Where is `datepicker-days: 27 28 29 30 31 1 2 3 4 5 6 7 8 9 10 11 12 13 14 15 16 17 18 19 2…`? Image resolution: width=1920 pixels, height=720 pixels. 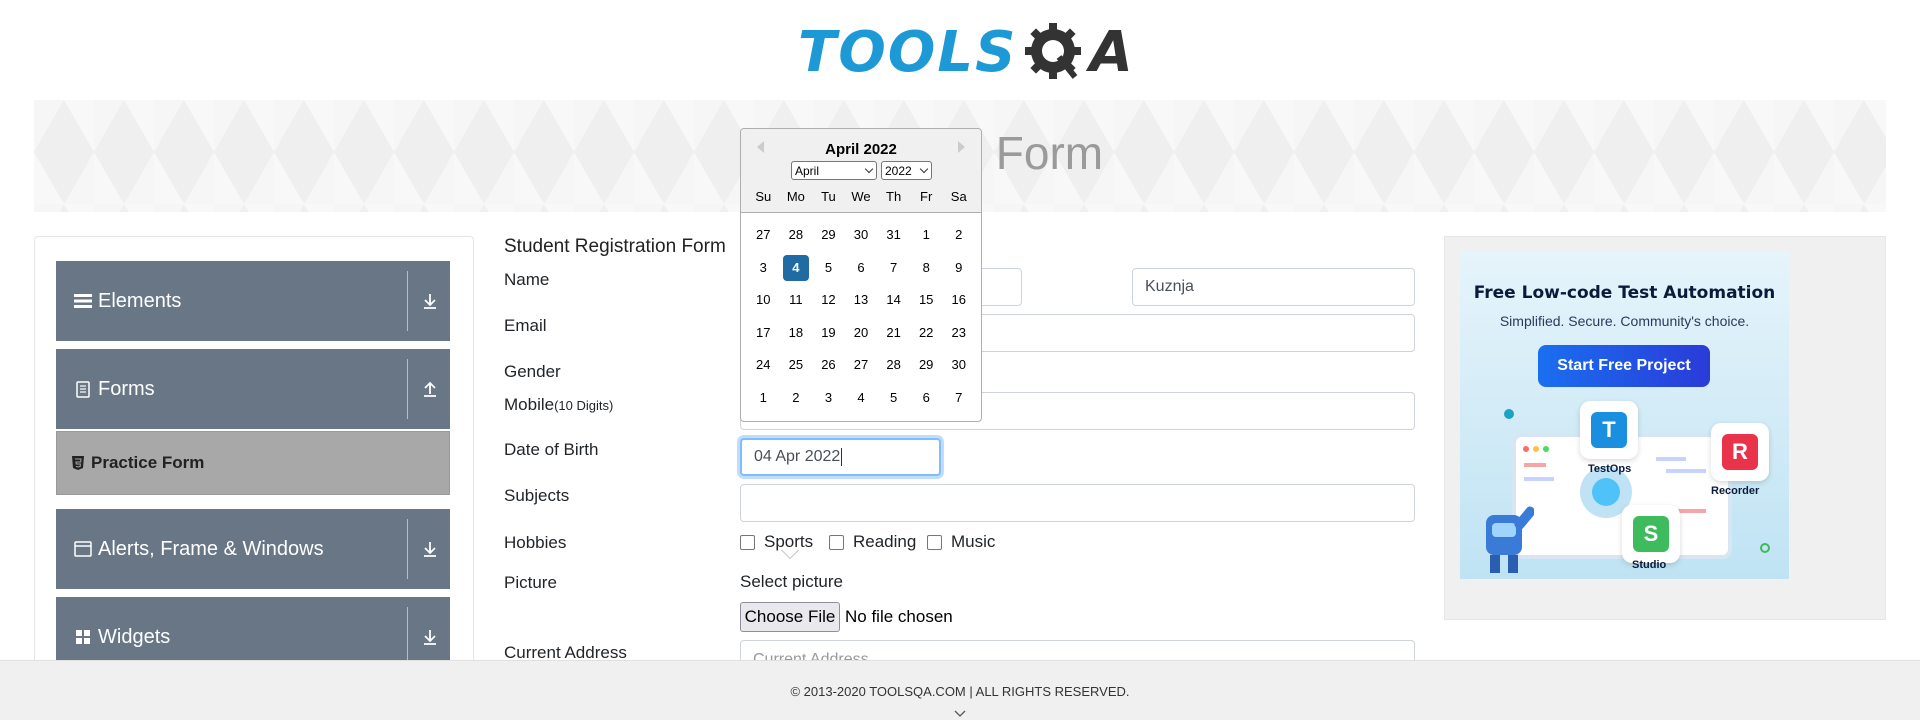
datepicker-days: 27 28 29 30 31 1 2 3 4 5 6 7 8 9 10 11 12 13 14 15 16 17 18 19 2… is located at coordinates (861, 316).